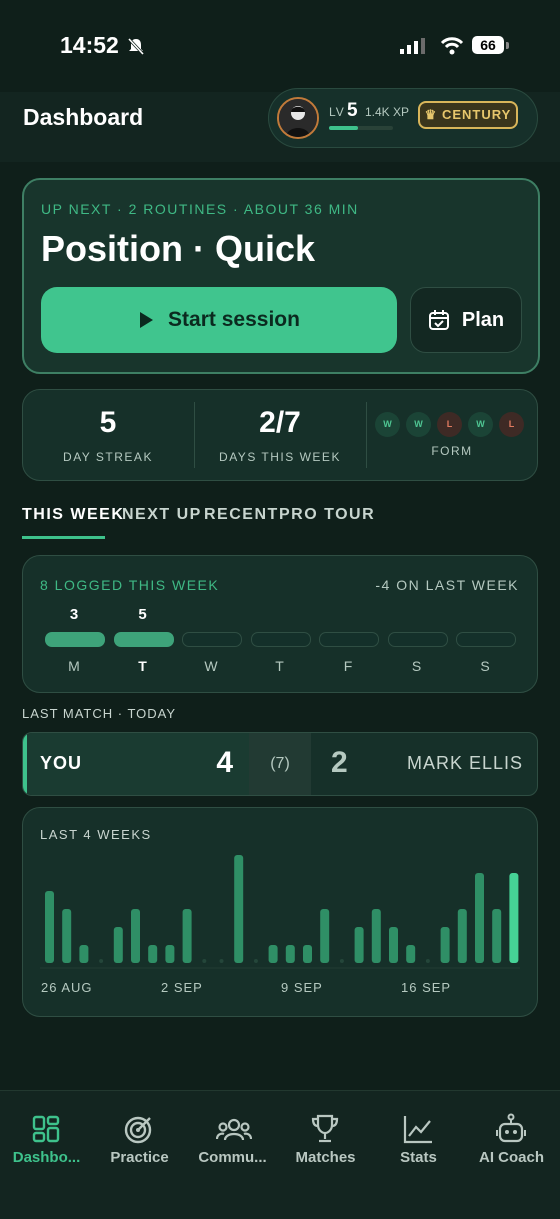 The height and width of the screenshot is (1219, 560). Describe the element at coordinates (511, 1157) in the screenshot. I see `tabbar-label: AI Coach` at that location.